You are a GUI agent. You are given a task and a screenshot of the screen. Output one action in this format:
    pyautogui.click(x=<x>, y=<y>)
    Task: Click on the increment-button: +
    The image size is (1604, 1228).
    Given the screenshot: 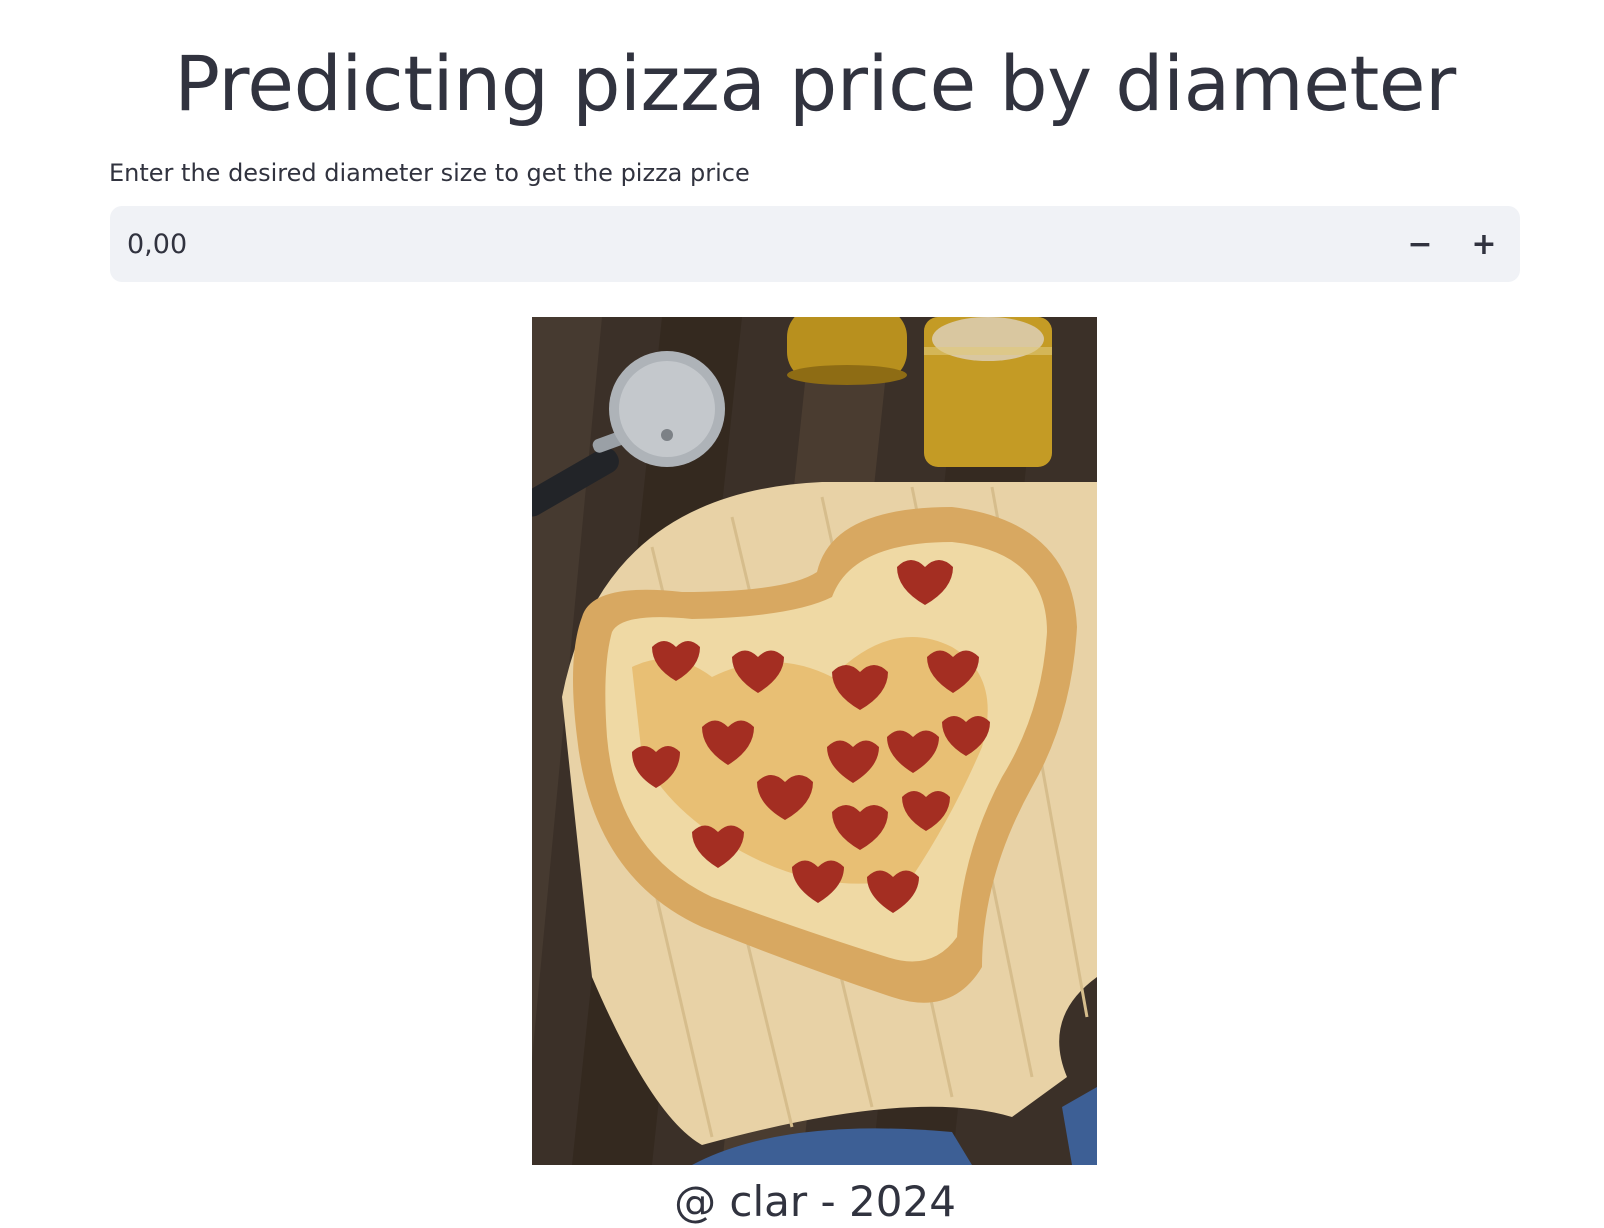 What is the action you would take?
    pyautogui.click(x=1484, y=244)
    